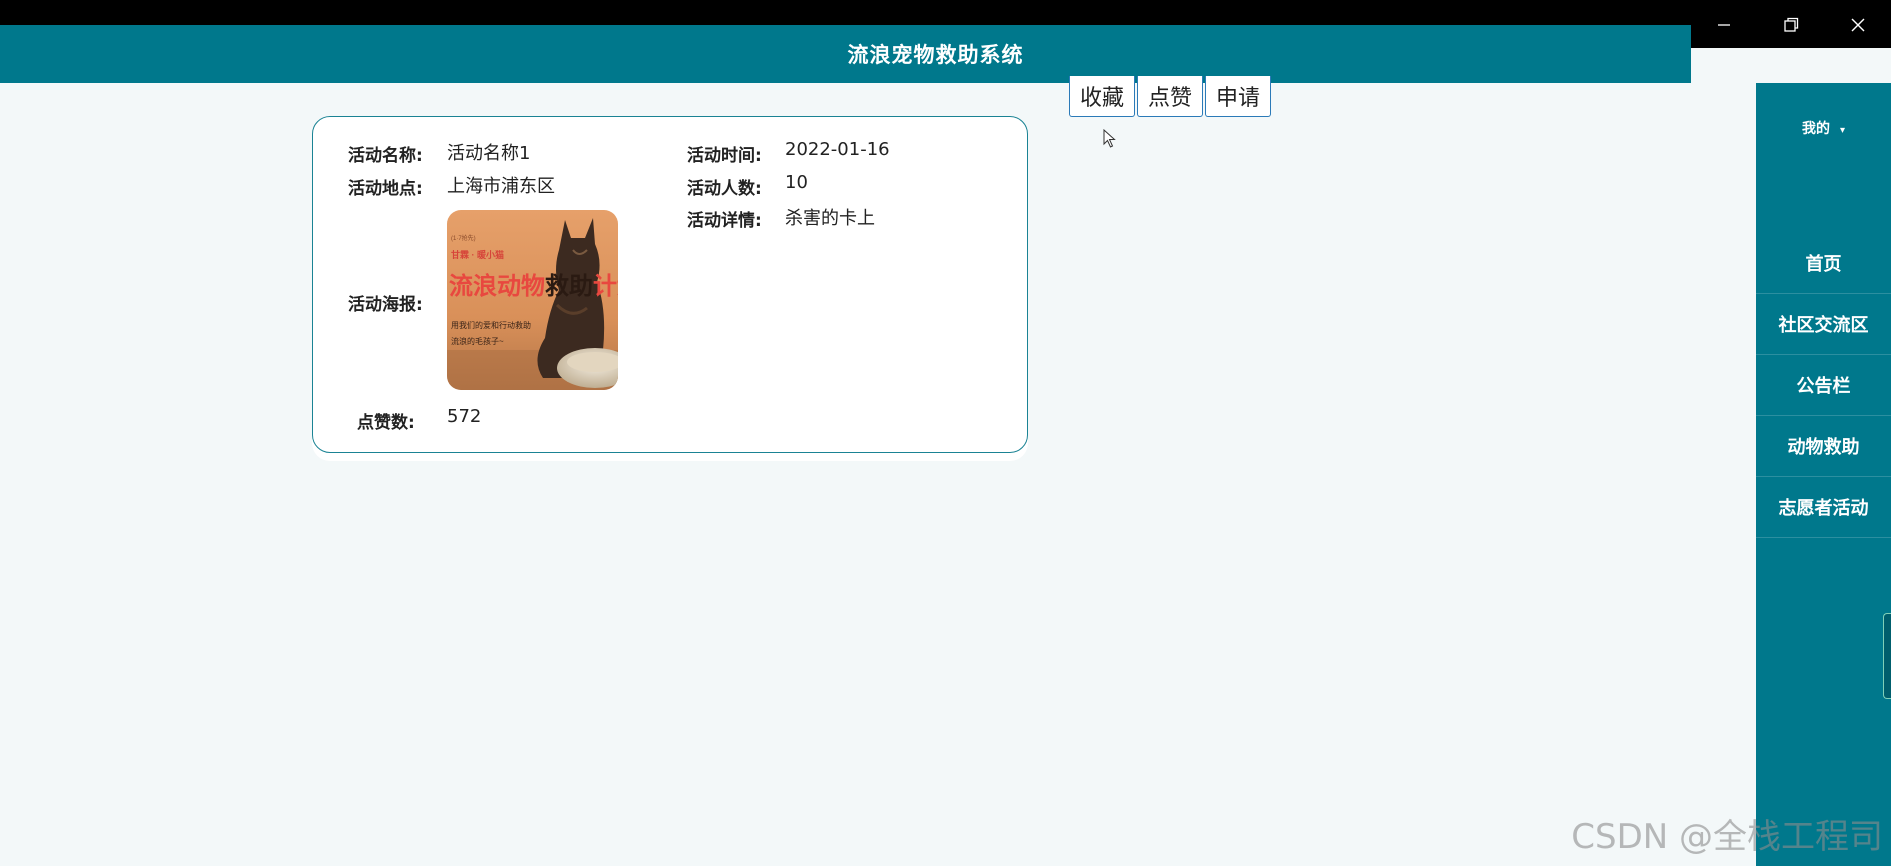 The image size is (1891, 866). I want to click on sidebar-item-rescue: 动物救助, so click(1823, 446).